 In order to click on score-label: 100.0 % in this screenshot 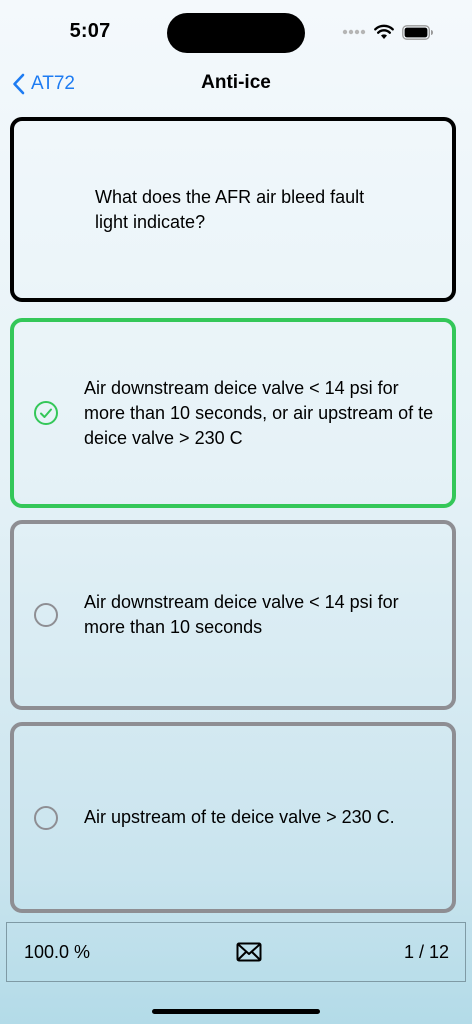, I will do `click(57, 951)`.